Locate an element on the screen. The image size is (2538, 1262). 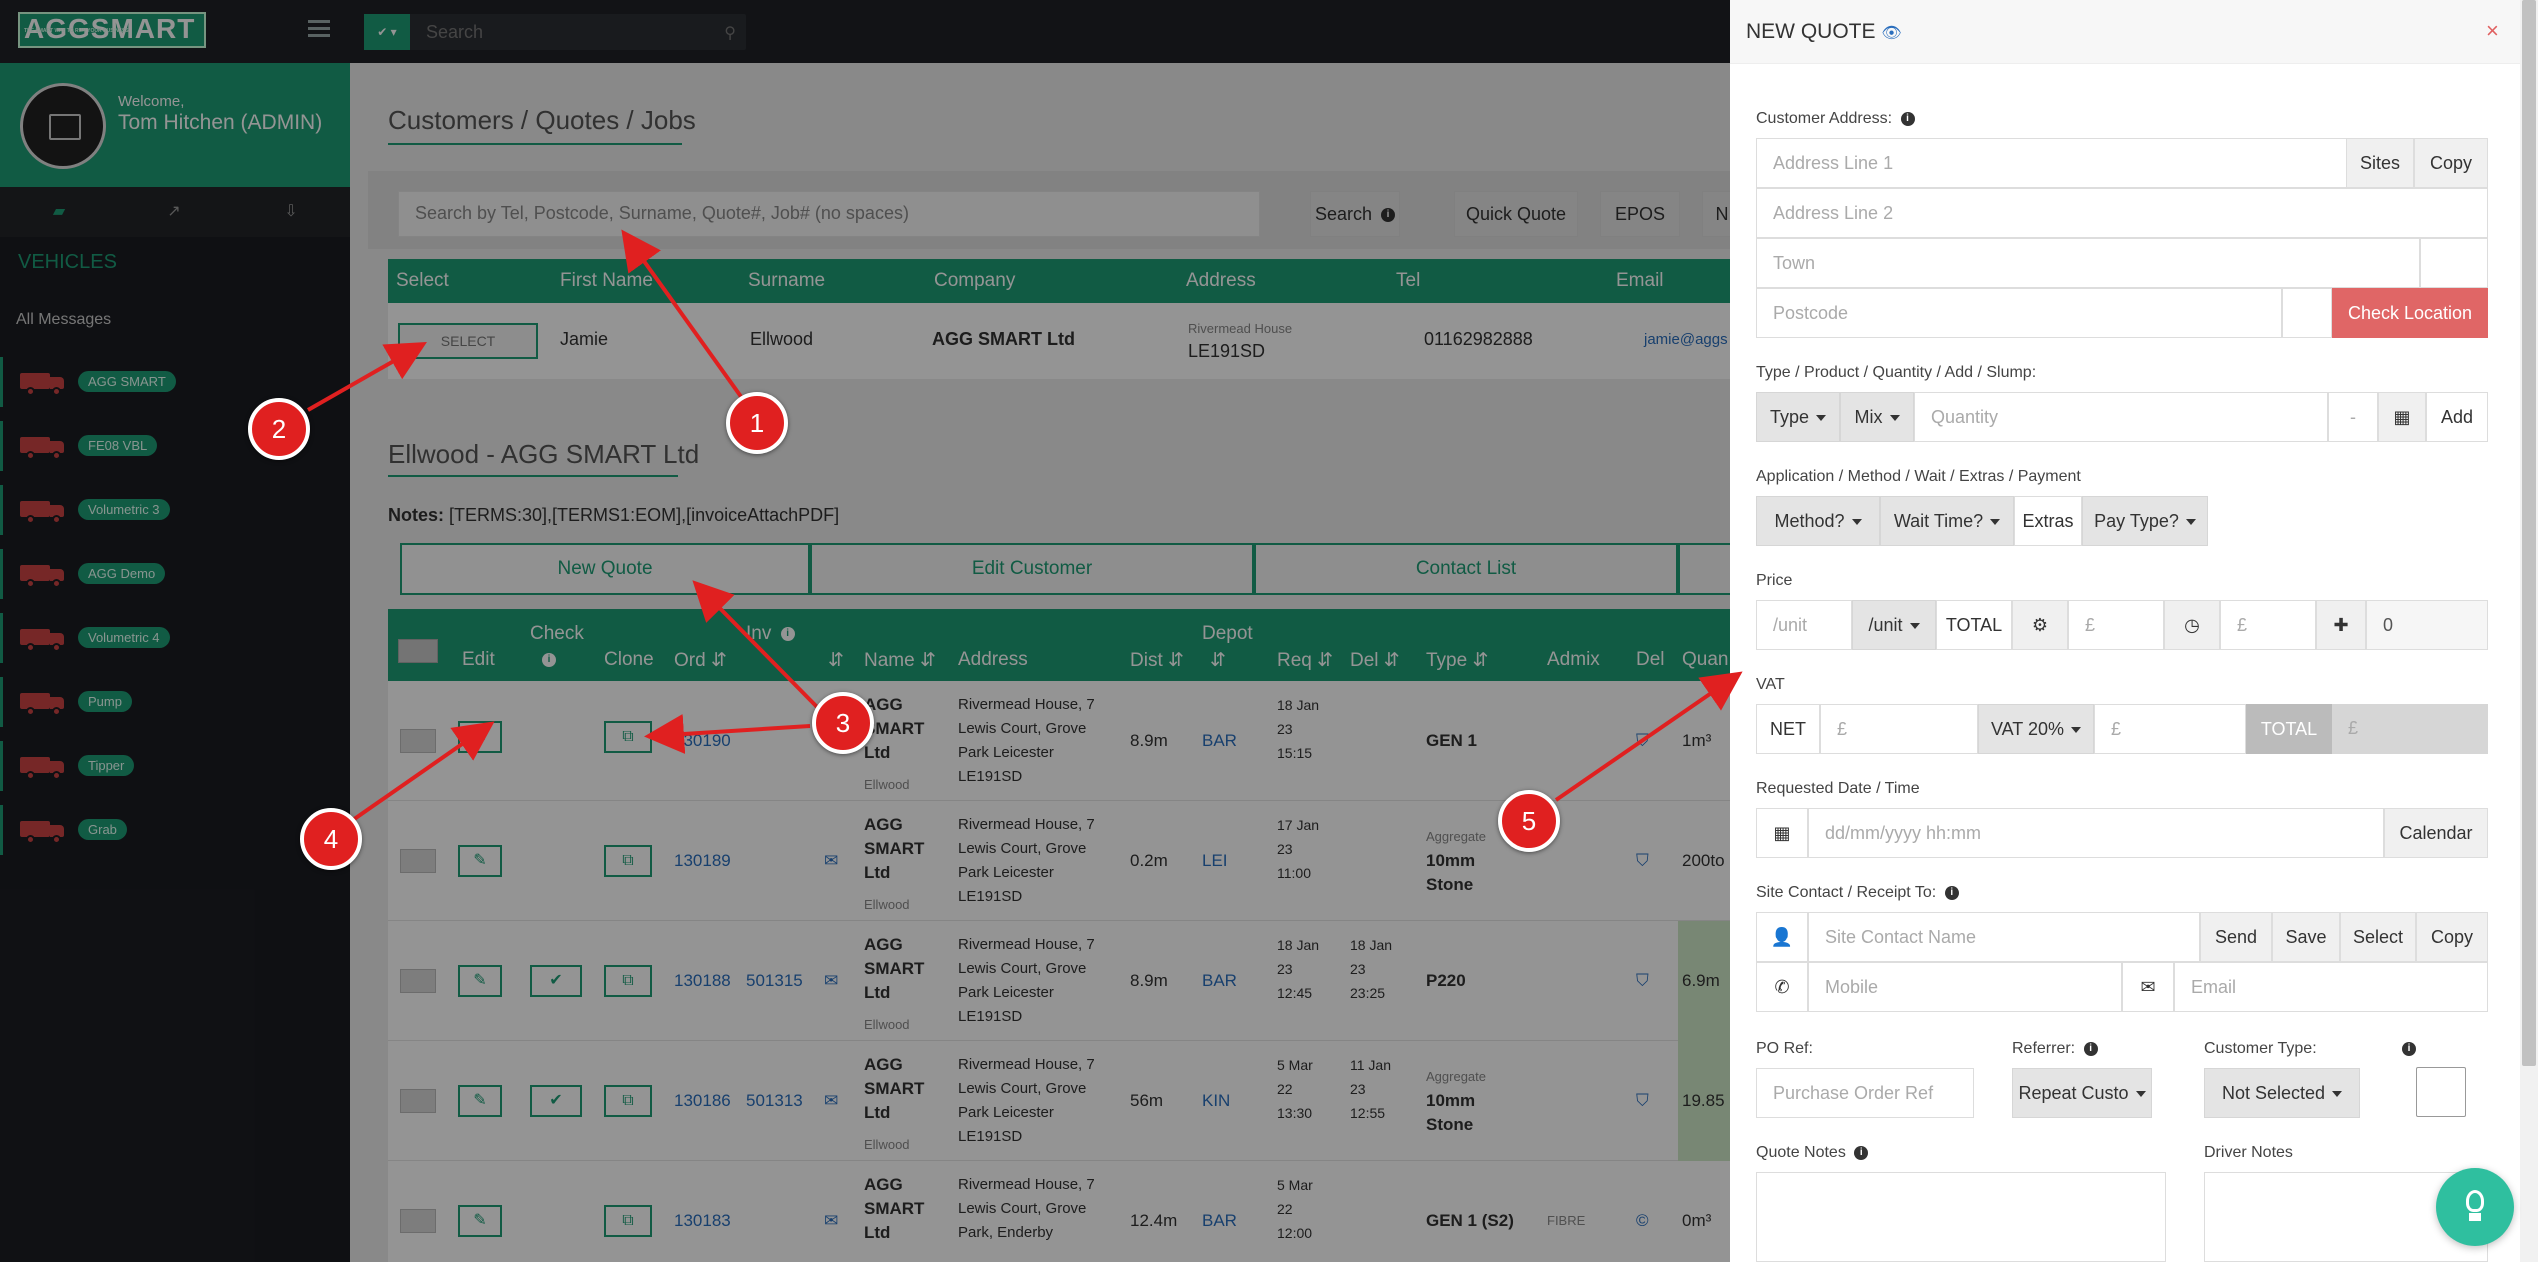
annotation-marker: 5 is located at coordinates (1529, 821).